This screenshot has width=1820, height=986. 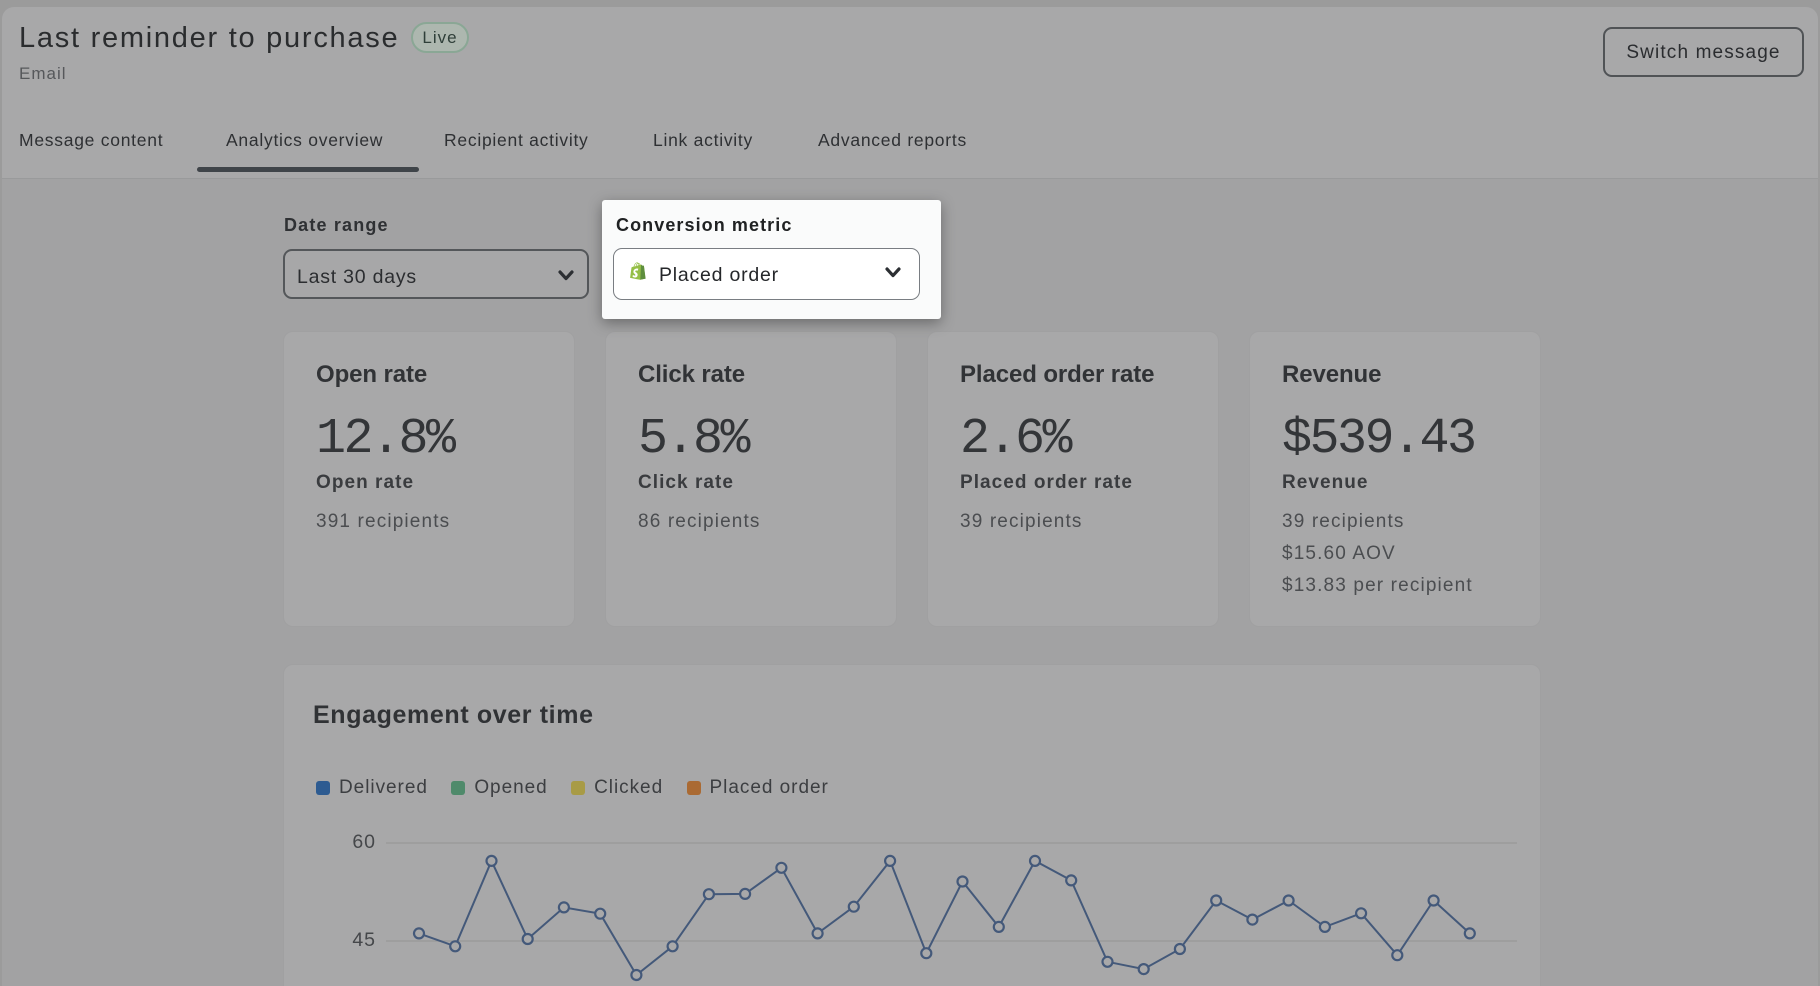 What do you see at coordinates (364, 940) in the screenshot?
I see `svg-text: 45` at bounding box center [364, 940].